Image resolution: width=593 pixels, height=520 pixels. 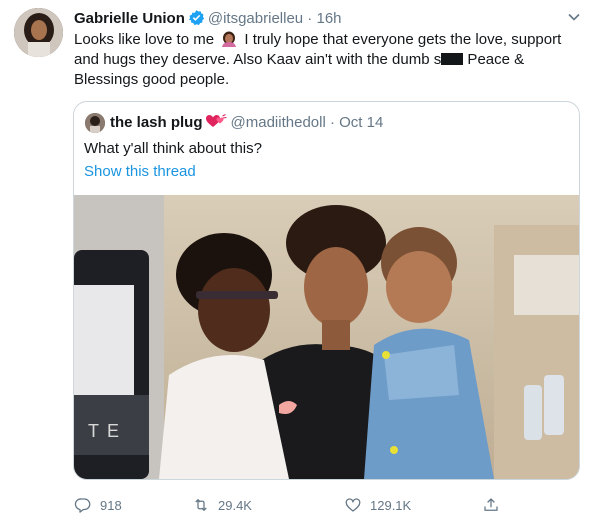 I want to click on author-avatar, so click(x=38, y=32).